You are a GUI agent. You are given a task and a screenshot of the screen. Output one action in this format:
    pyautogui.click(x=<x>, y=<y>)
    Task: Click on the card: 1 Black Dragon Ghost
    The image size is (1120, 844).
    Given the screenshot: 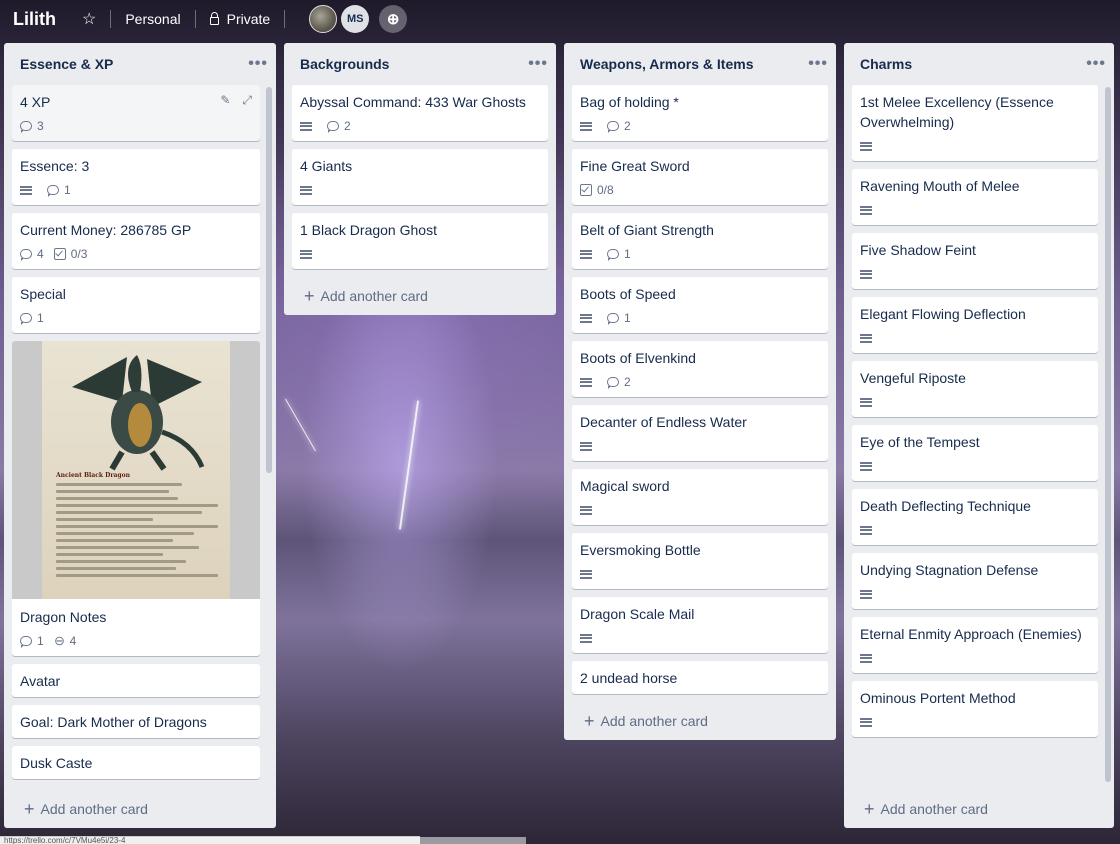 What is the action you would take?
    pyautogui.click(x=420, y=241)
    